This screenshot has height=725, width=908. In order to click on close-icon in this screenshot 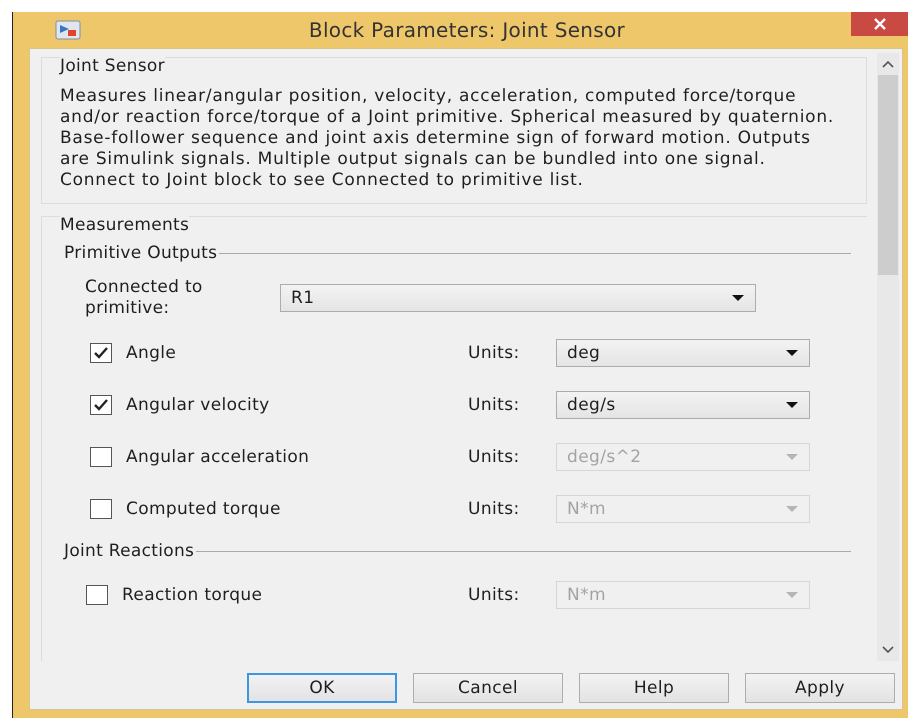, I will do `click(880, 24)`.